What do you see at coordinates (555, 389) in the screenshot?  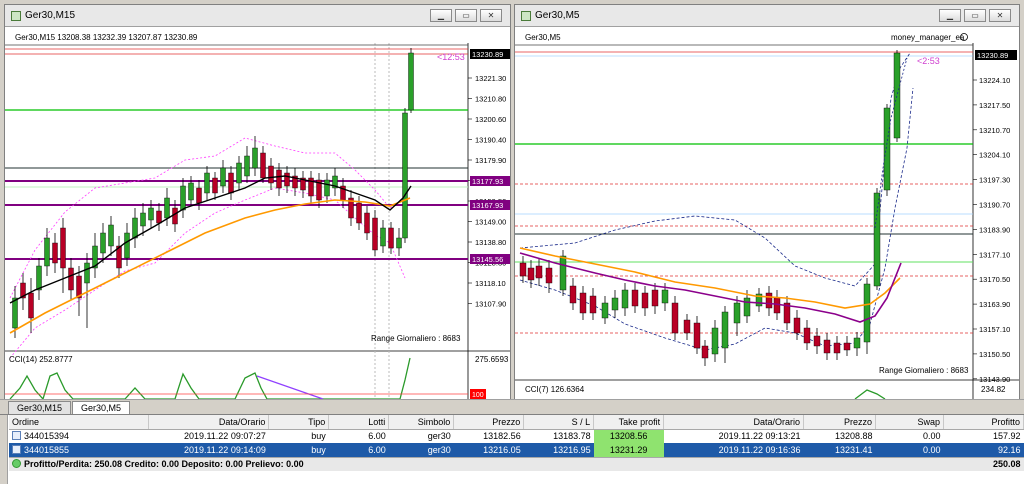 I see `cci-label: CCI(7) 126.6364` at bounding box center [555, 389].